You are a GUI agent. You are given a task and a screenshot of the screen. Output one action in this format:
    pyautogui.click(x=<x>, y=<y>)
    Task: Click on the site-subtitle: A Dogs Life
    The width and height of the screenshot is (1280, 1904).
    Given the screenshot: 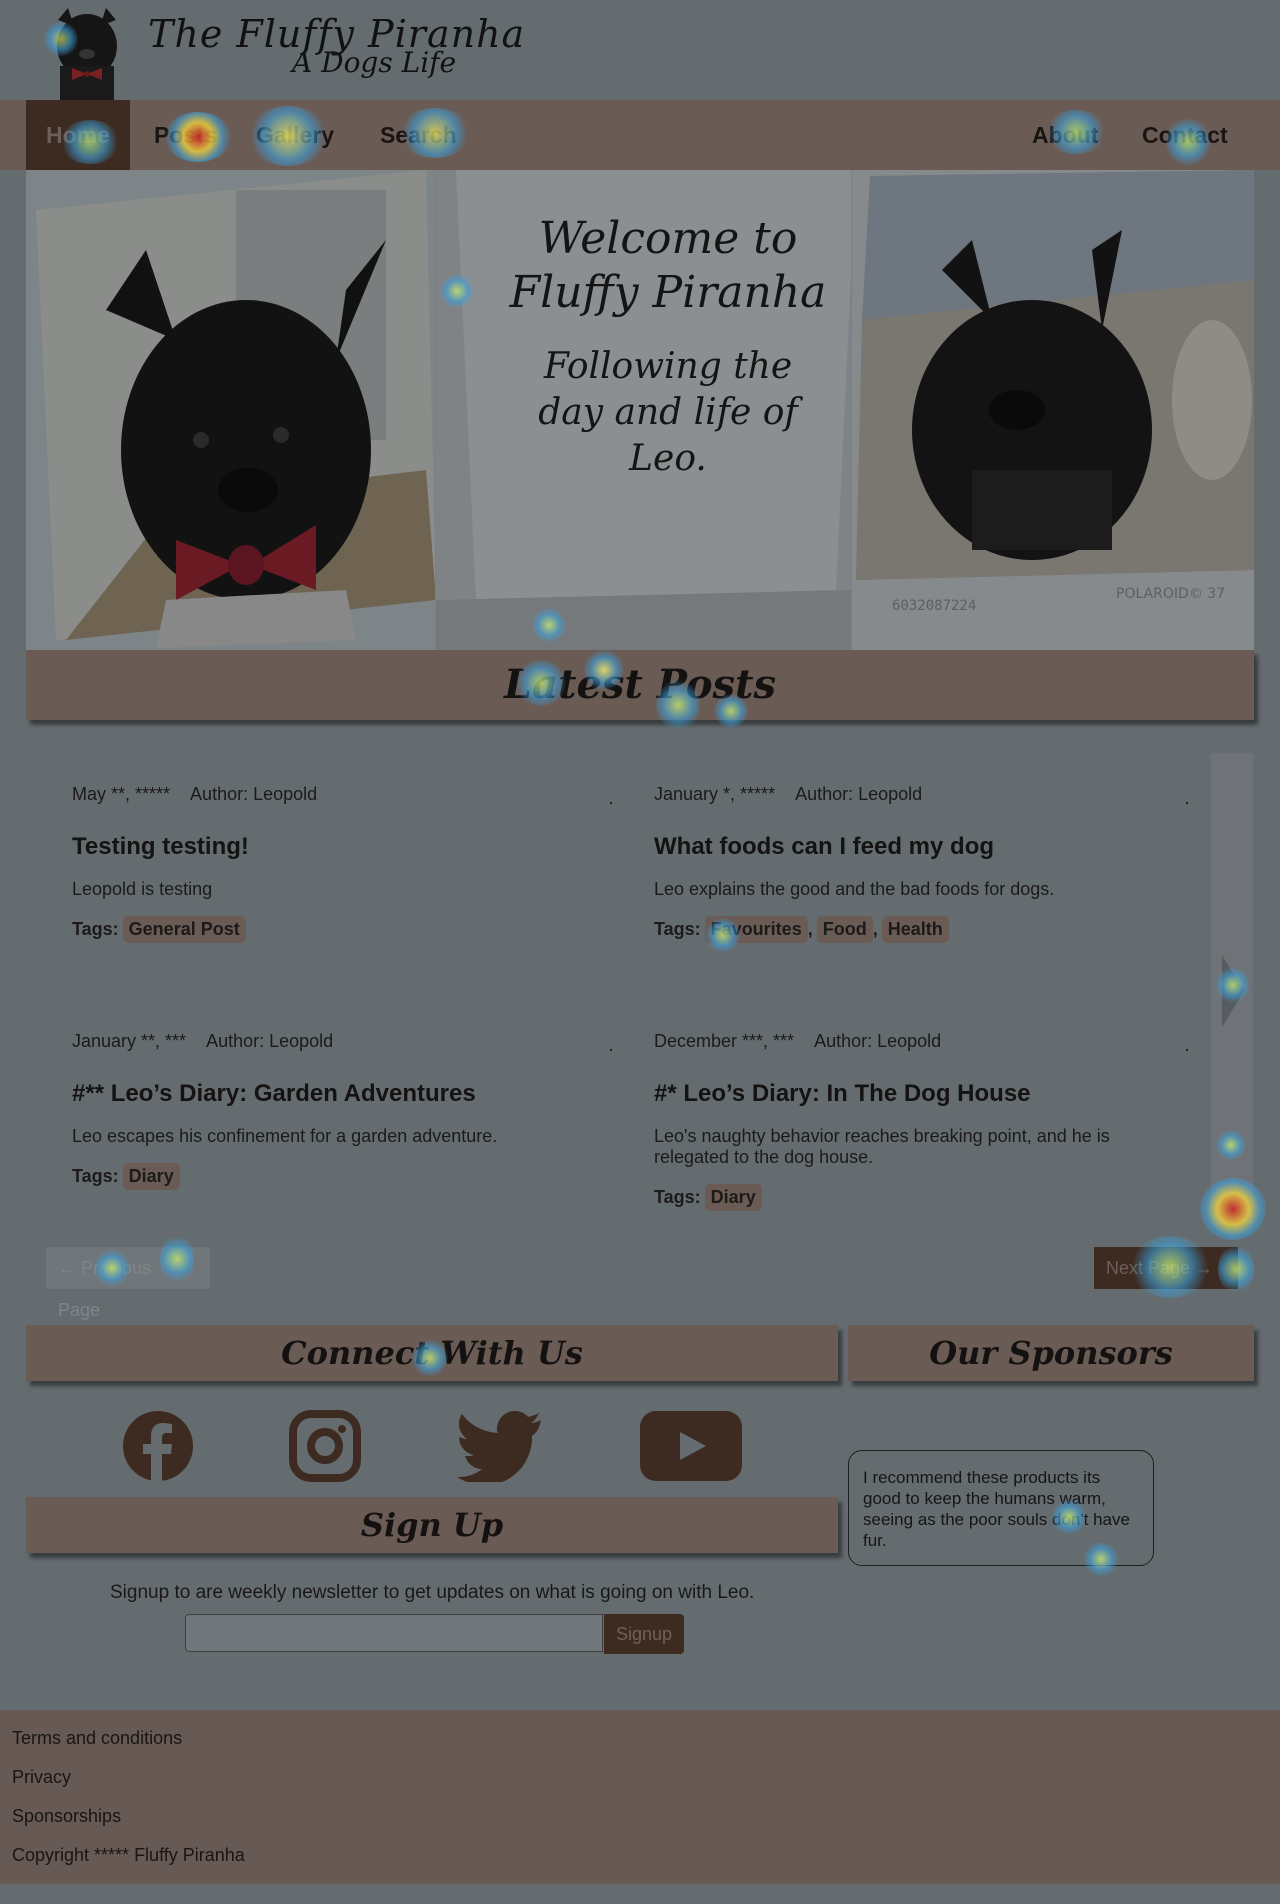 What is the action you would take?
    pyautogui.click(x=374, y=62)
    